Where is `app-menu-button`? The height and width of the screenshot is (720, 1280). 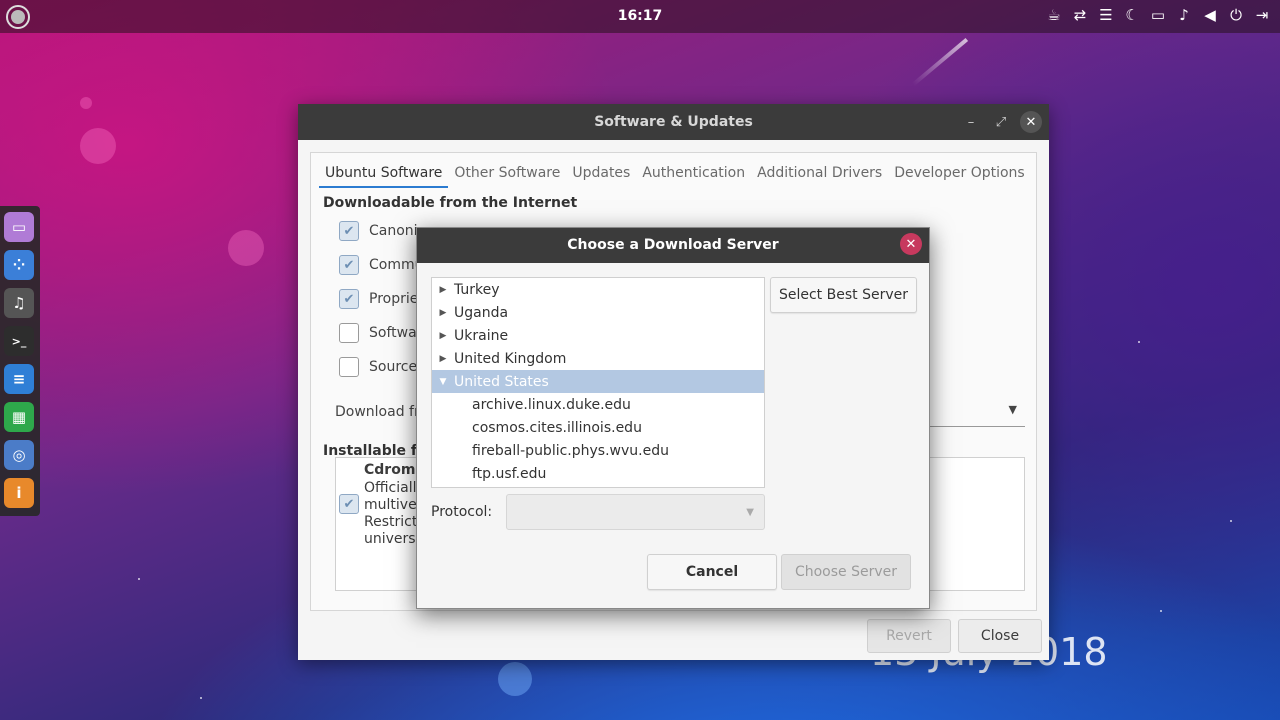
app-menu-button is located at coordinates (18, 17).